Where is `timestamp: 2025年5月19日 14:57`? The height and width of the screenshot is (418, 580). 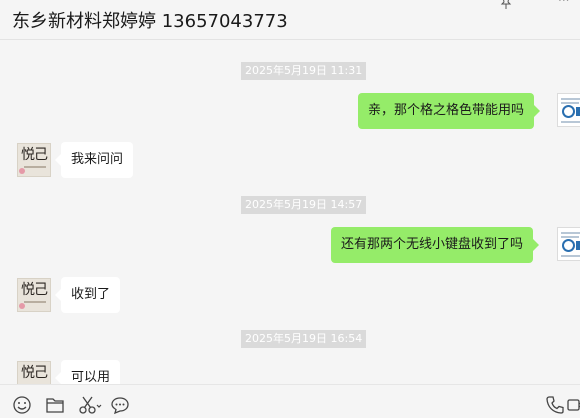 timestamp: 2025年5月19日 14:57 is located at coordinates (304, 205).